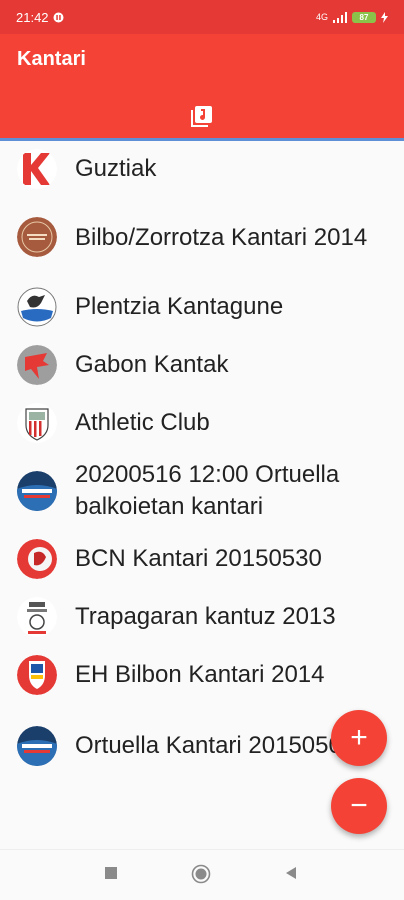 The image size is (404, 900). What do you see at coordinates (58, 17) in the screenshot?
I see `pause-icon` at bounding box center [58, 17].